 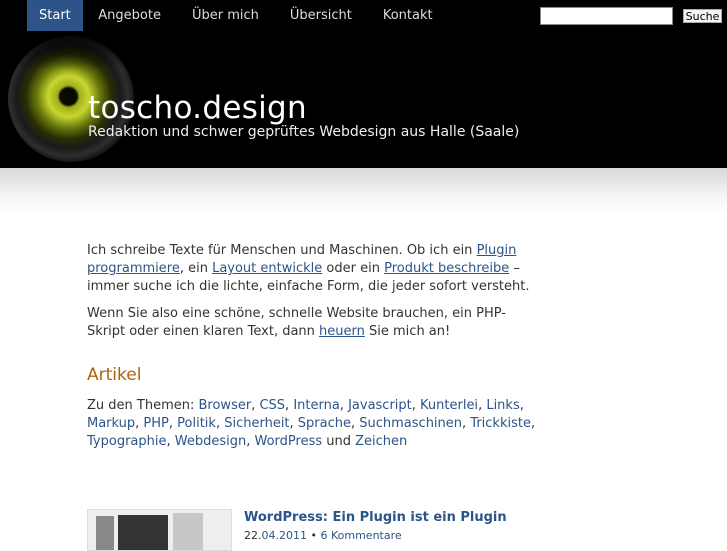 What do you see at coordinates (339, 441) in the screenshot?
I see `separator: und` at bounding box center [339, 441].